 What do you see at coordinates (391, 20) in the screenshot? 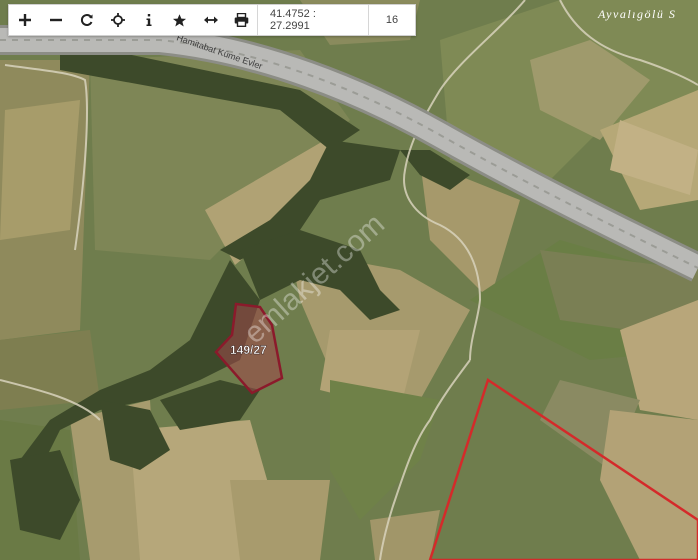
I see `zoom-level-readout: 16` at bounding box center [391, 20].